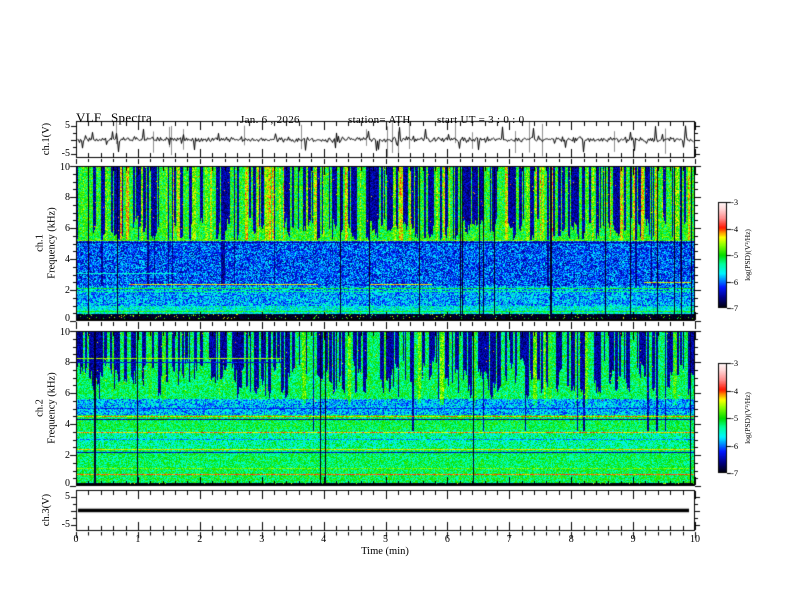 The image size is (792, 612). Describe the element at coordinates (40, 243) in the screenshot. I see `ch1-spectrogram-axis-label-line1: ch.1` at that location.